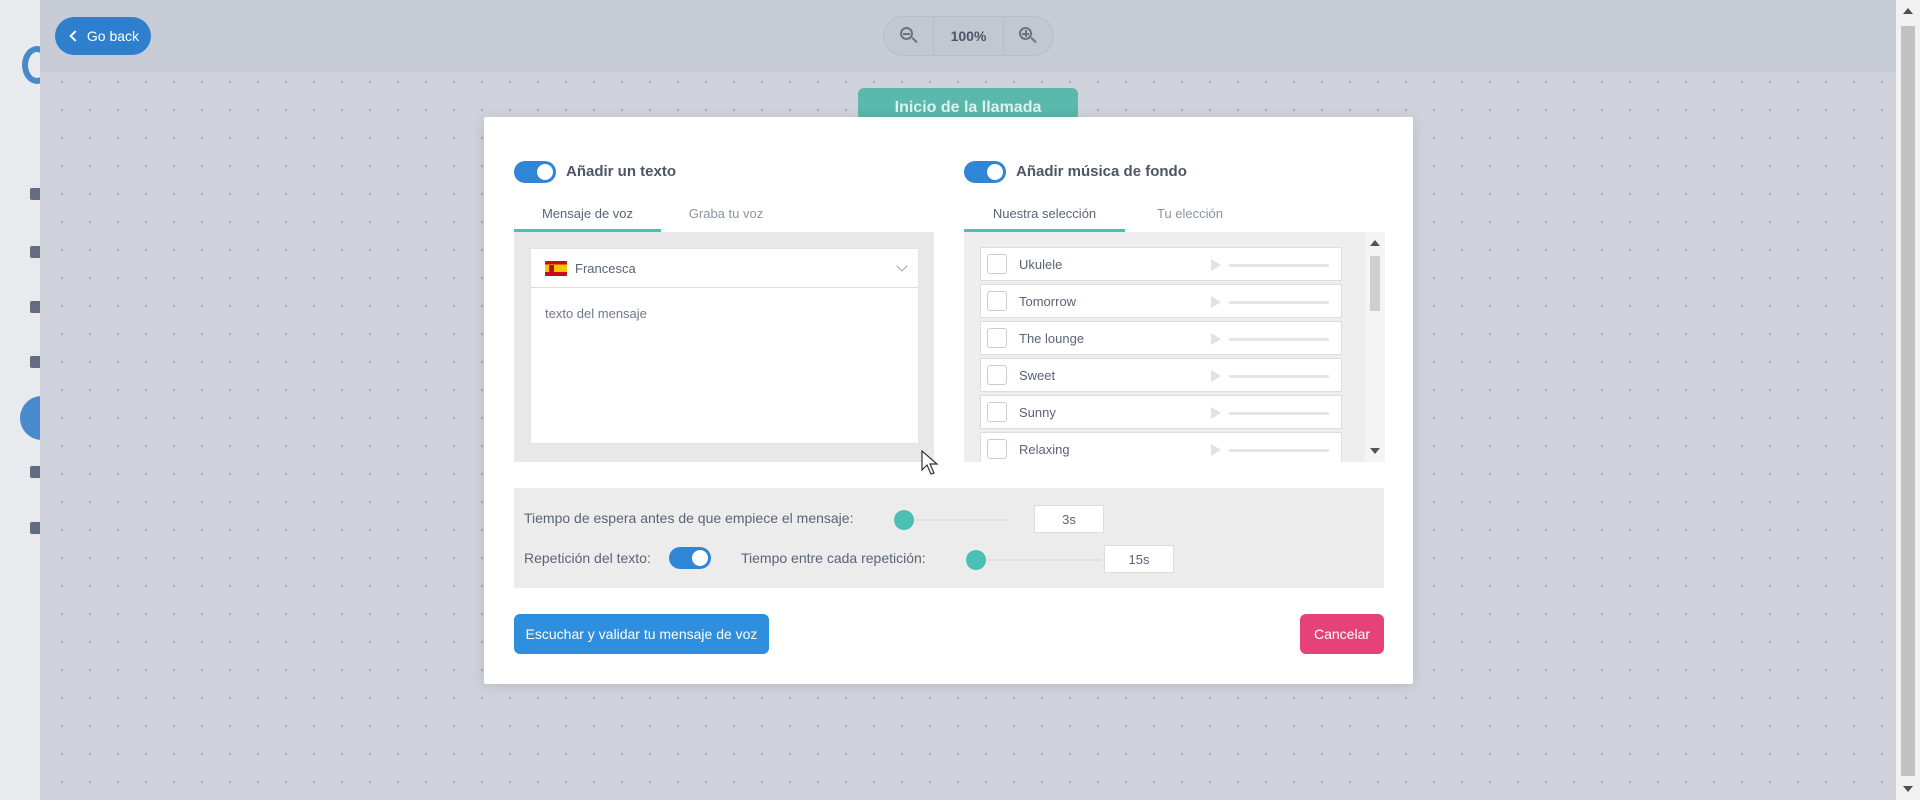 This screenshot has width=1920, height=800. Describe the element at coordinates (1161, 301) in the screenshot. I see `track-item: Tomorrow` at that location.